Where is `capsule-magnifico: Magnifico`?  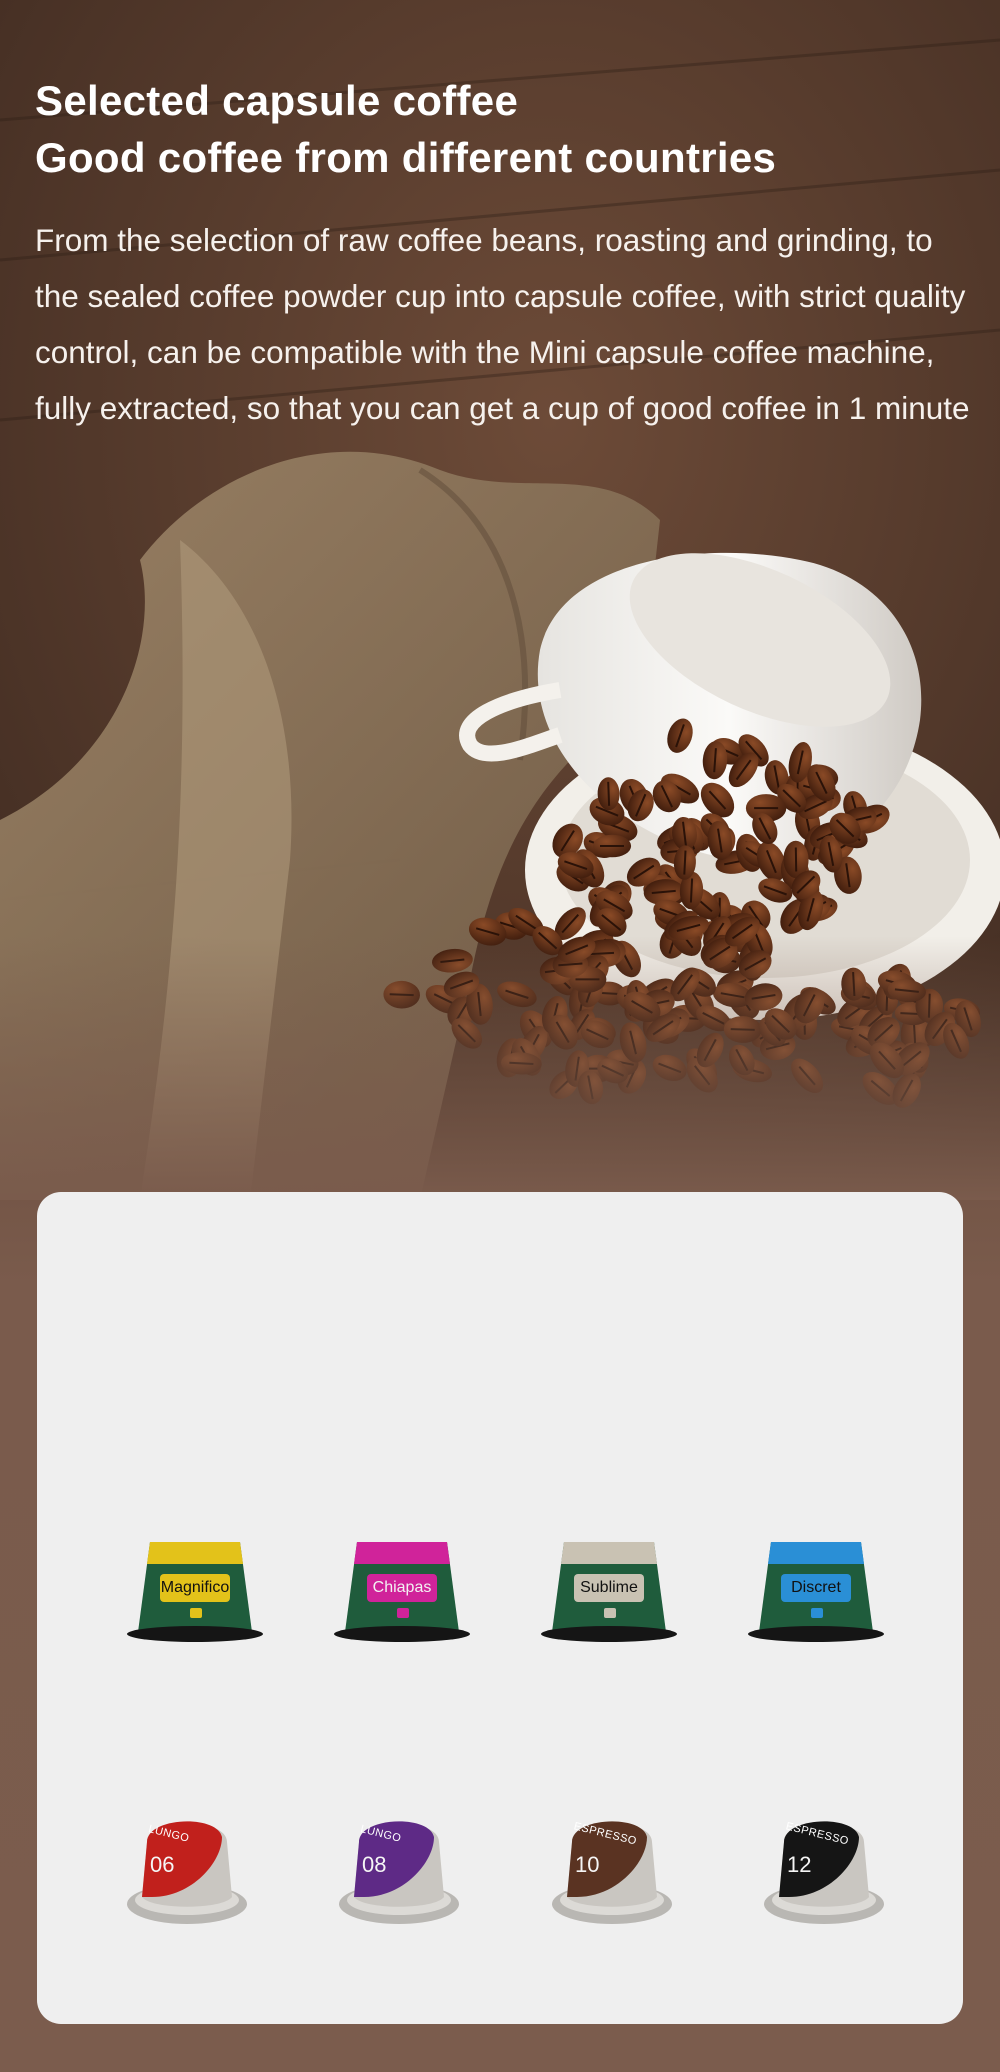 capsule-magnifico: Magnifico is located at coordinates (195, 1587).